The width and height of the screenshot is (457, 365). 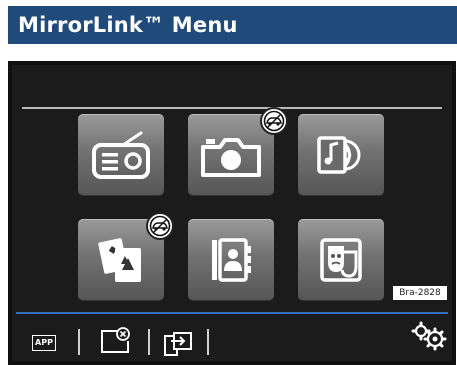 I want to click on bottom-bar: APP, so click(x=233, y=337).